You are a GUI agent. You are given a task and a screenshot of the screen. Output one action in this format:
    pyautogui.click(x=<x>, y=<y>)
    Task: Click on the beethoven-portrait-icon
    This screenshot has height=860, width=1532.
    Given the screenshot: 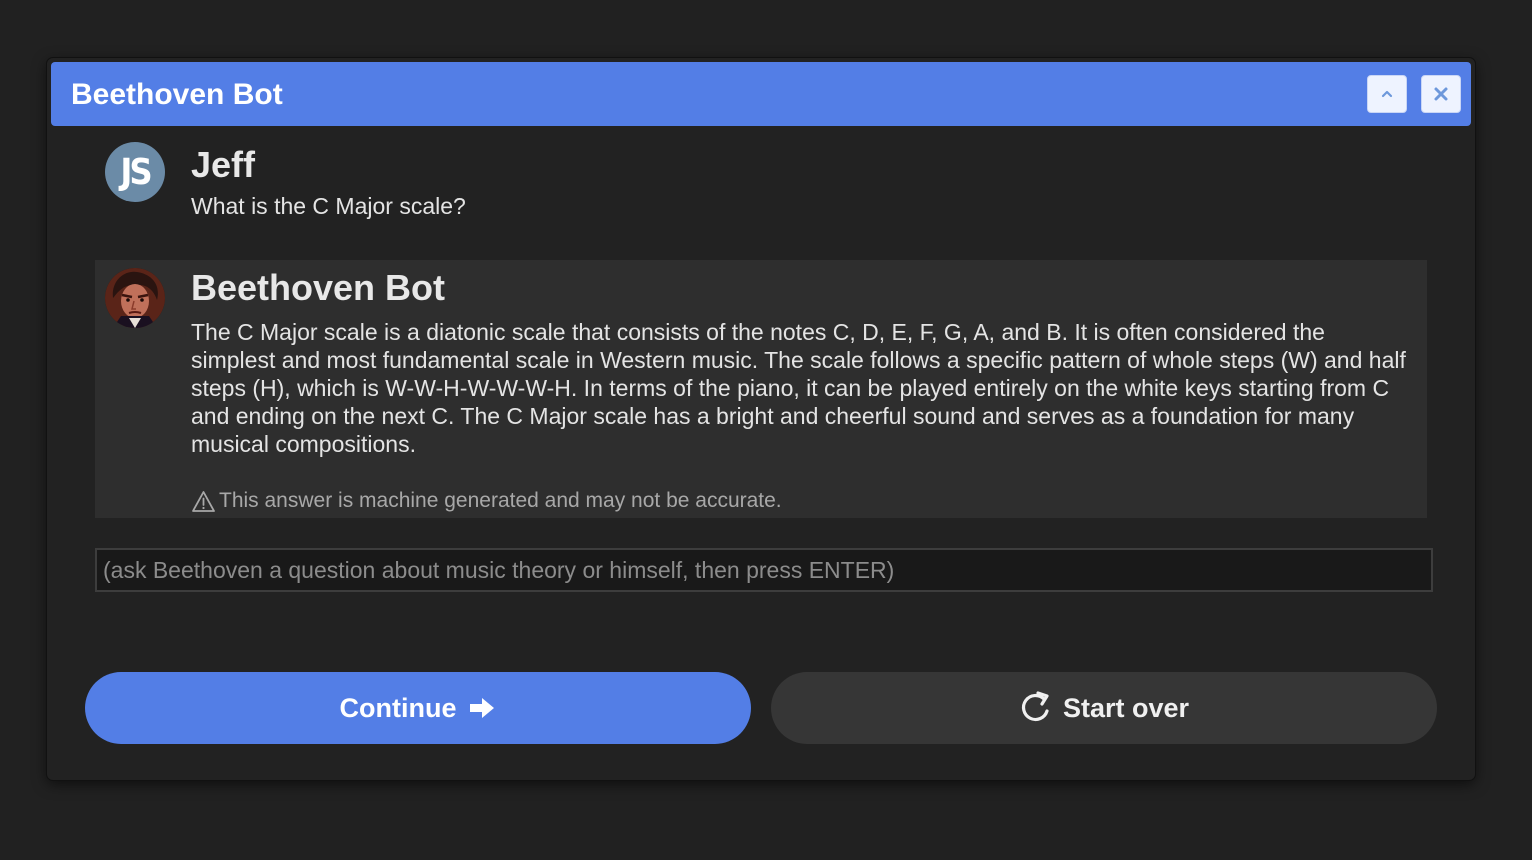 What is the action you would take?
    pyautogui.click(x=135, y=298)
    